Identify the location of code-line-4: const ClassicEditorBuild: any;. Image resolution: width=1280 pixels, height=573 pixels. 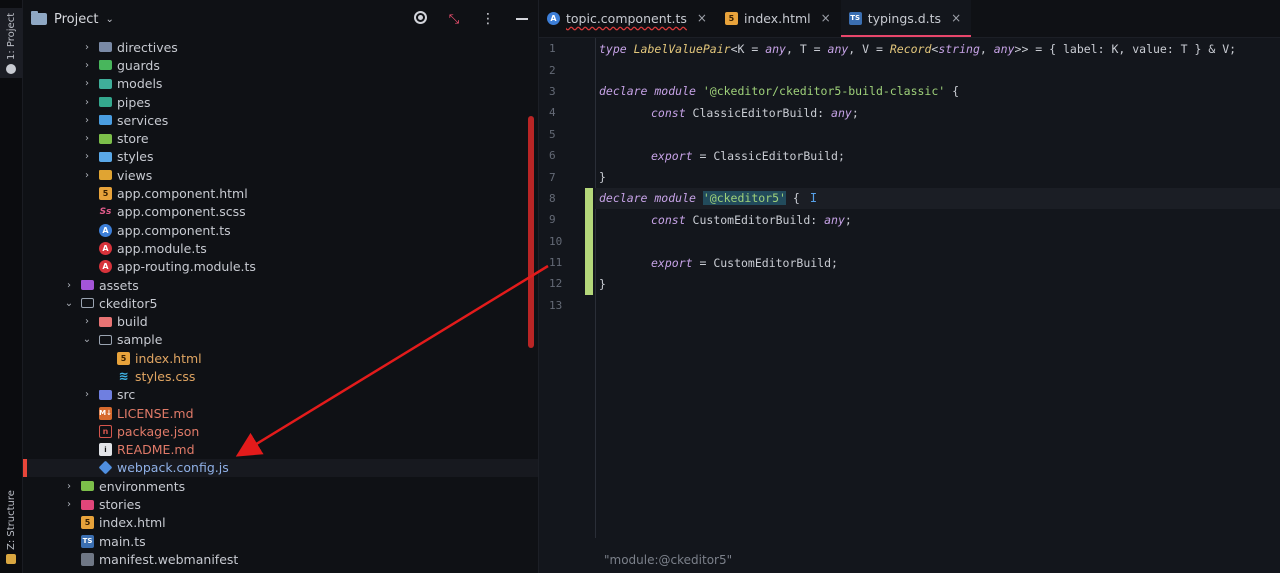
(937, 112).